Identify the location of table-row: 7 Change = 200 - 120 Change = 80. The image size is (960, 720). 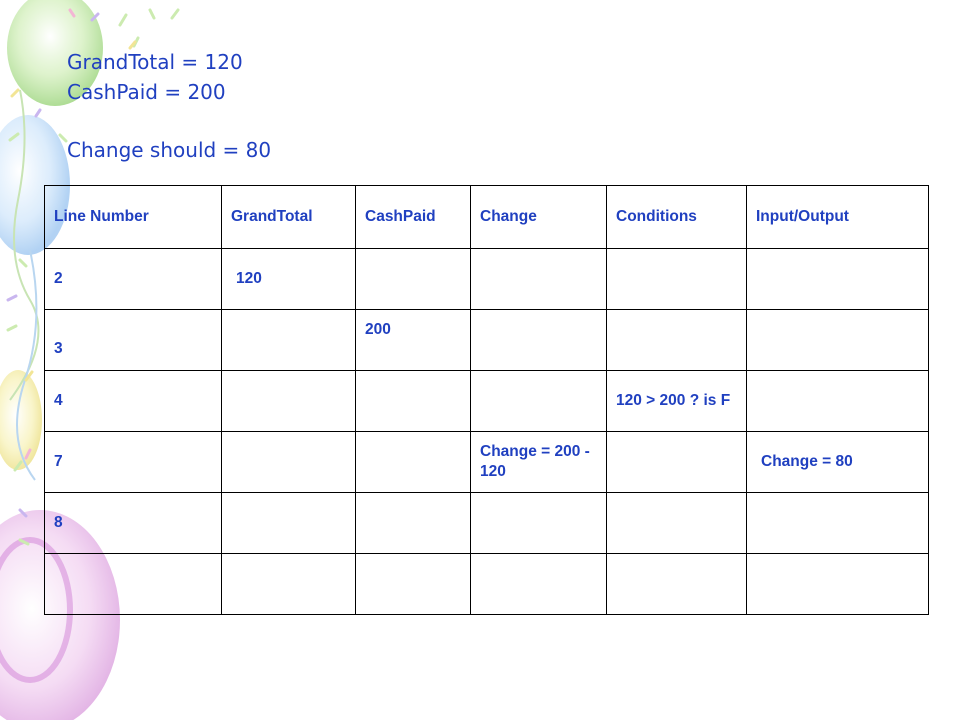
(486, 462).